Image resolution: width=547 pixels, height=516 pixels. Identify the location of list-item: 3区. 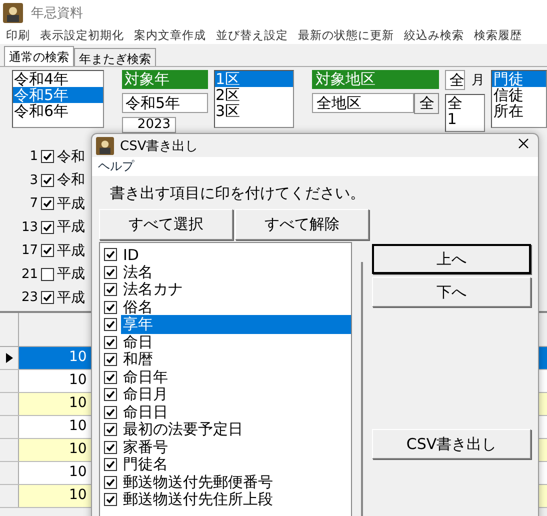
(254, 111).